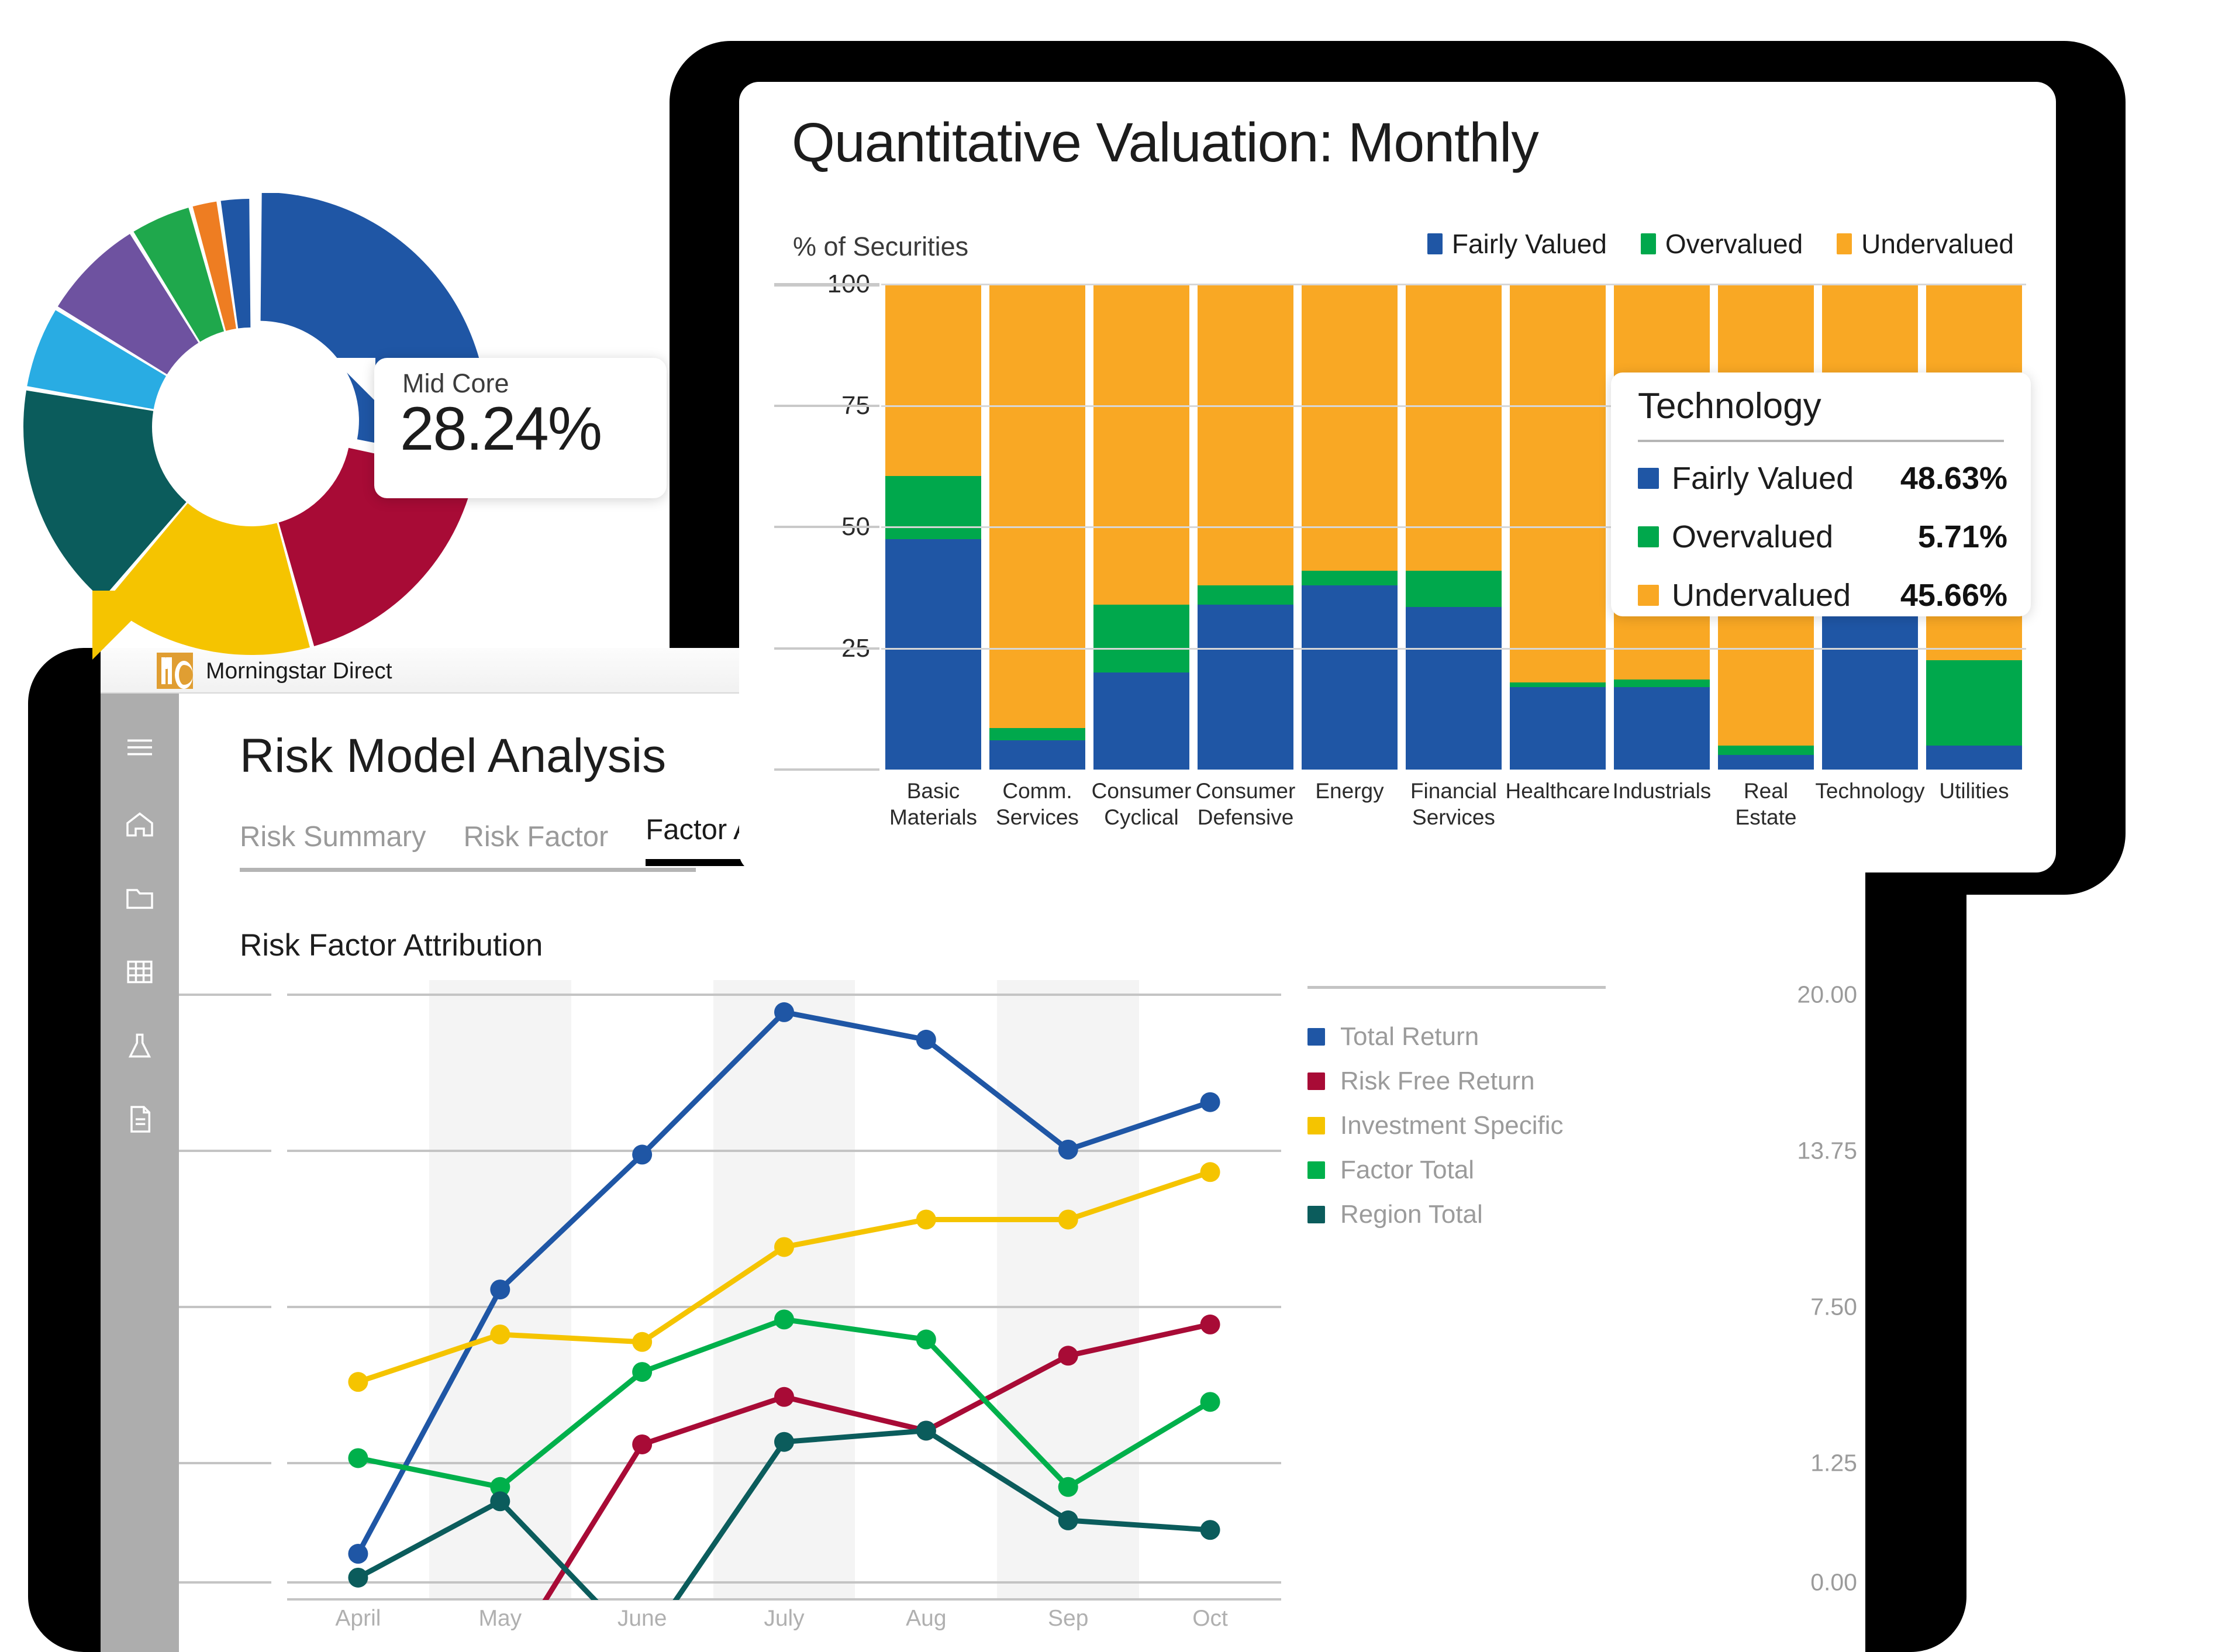  I want to click on tab-risk-factor: Risk Factor, so click(536, 843).